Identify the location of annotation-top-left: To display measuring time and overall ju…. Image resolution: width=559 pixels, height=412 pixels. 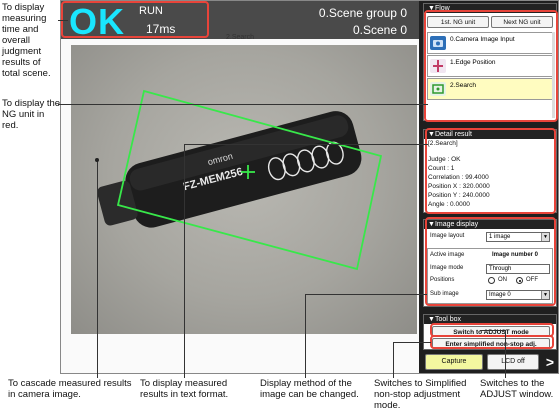
(26, 40).